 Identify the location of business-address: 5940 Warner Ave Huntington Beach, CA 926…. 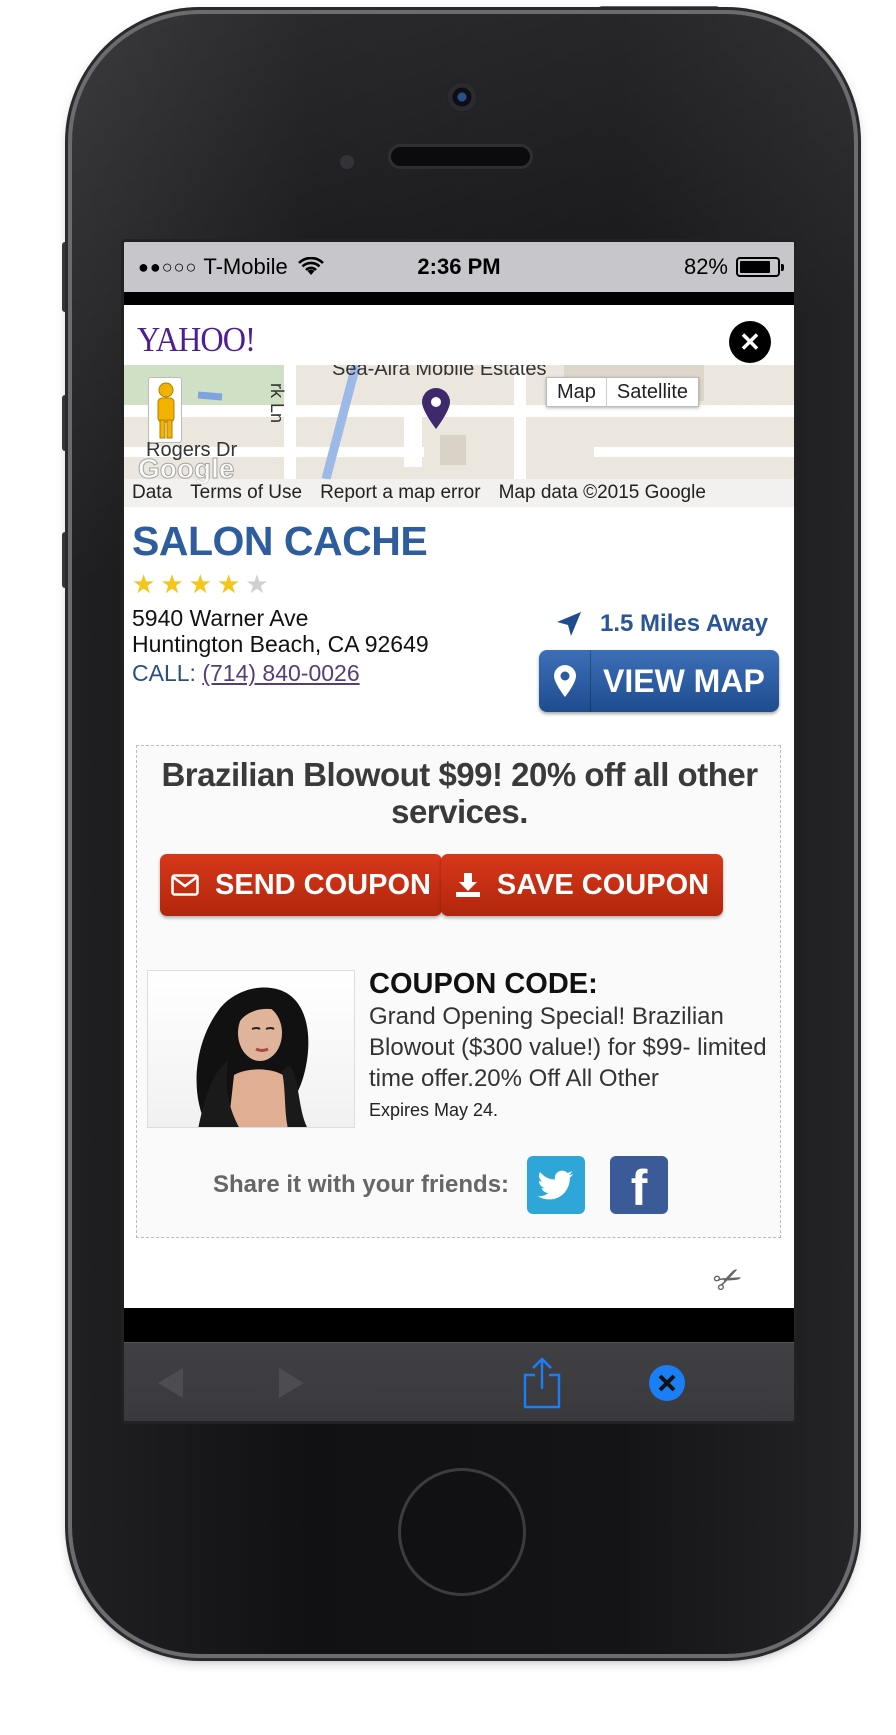
(280, 631).